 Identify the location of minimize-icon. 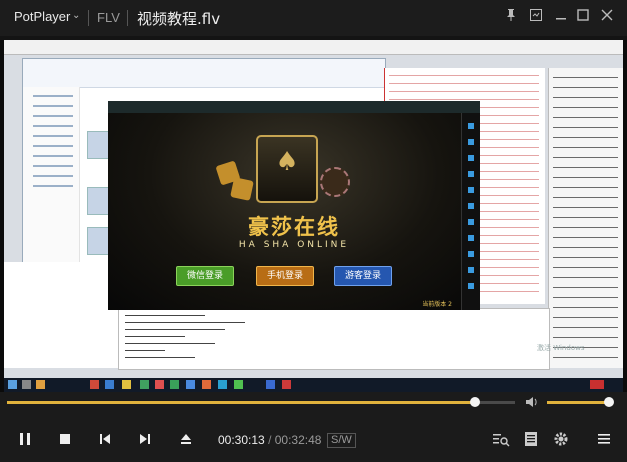
(561, 18).